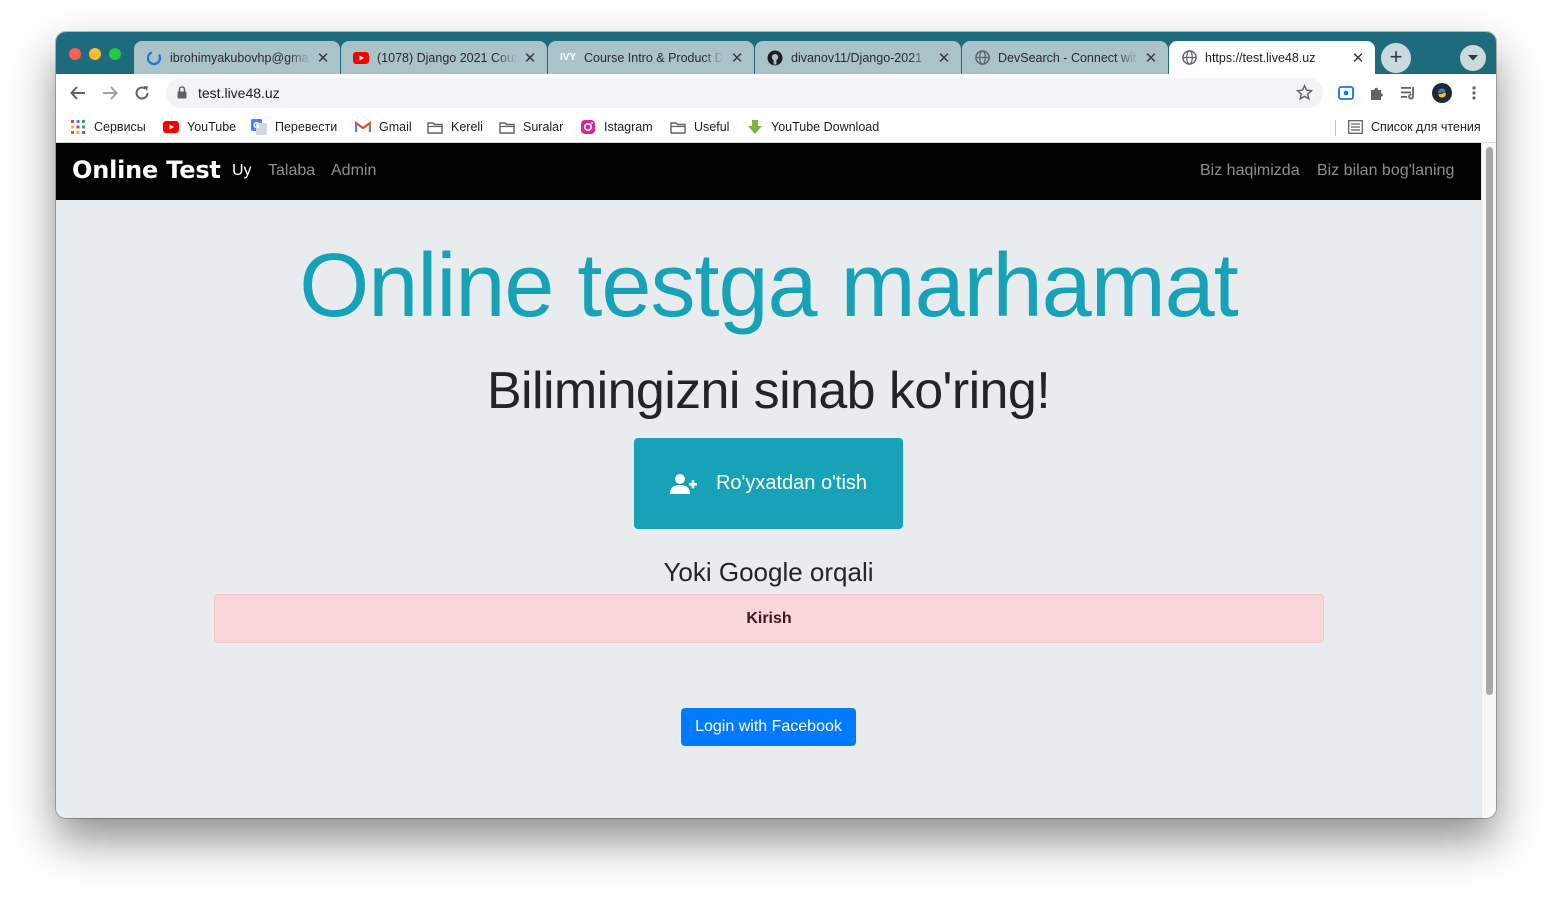 This screenshot has height=898, width=1552. I want to click on bookmarks-divider, so click(1335, 128).